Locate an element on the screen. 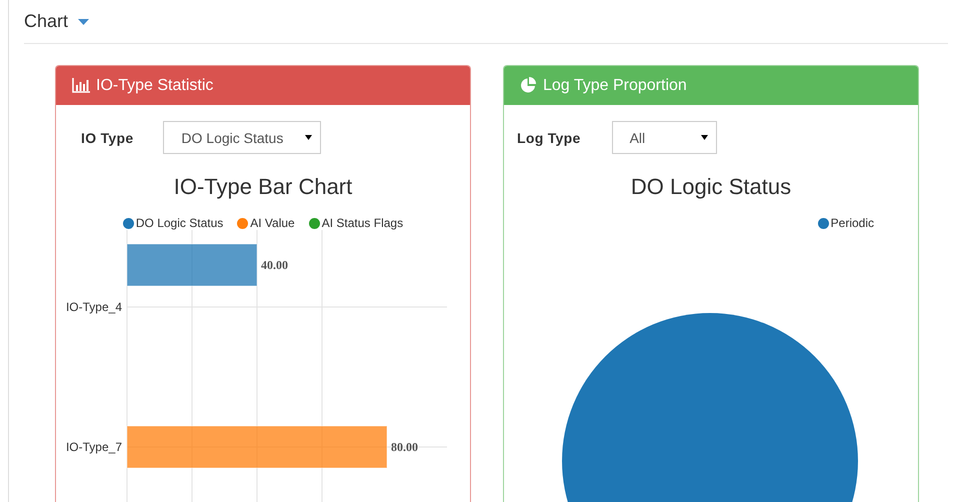  category-label: IO-Type_7 is located at coordinates (94, 447).